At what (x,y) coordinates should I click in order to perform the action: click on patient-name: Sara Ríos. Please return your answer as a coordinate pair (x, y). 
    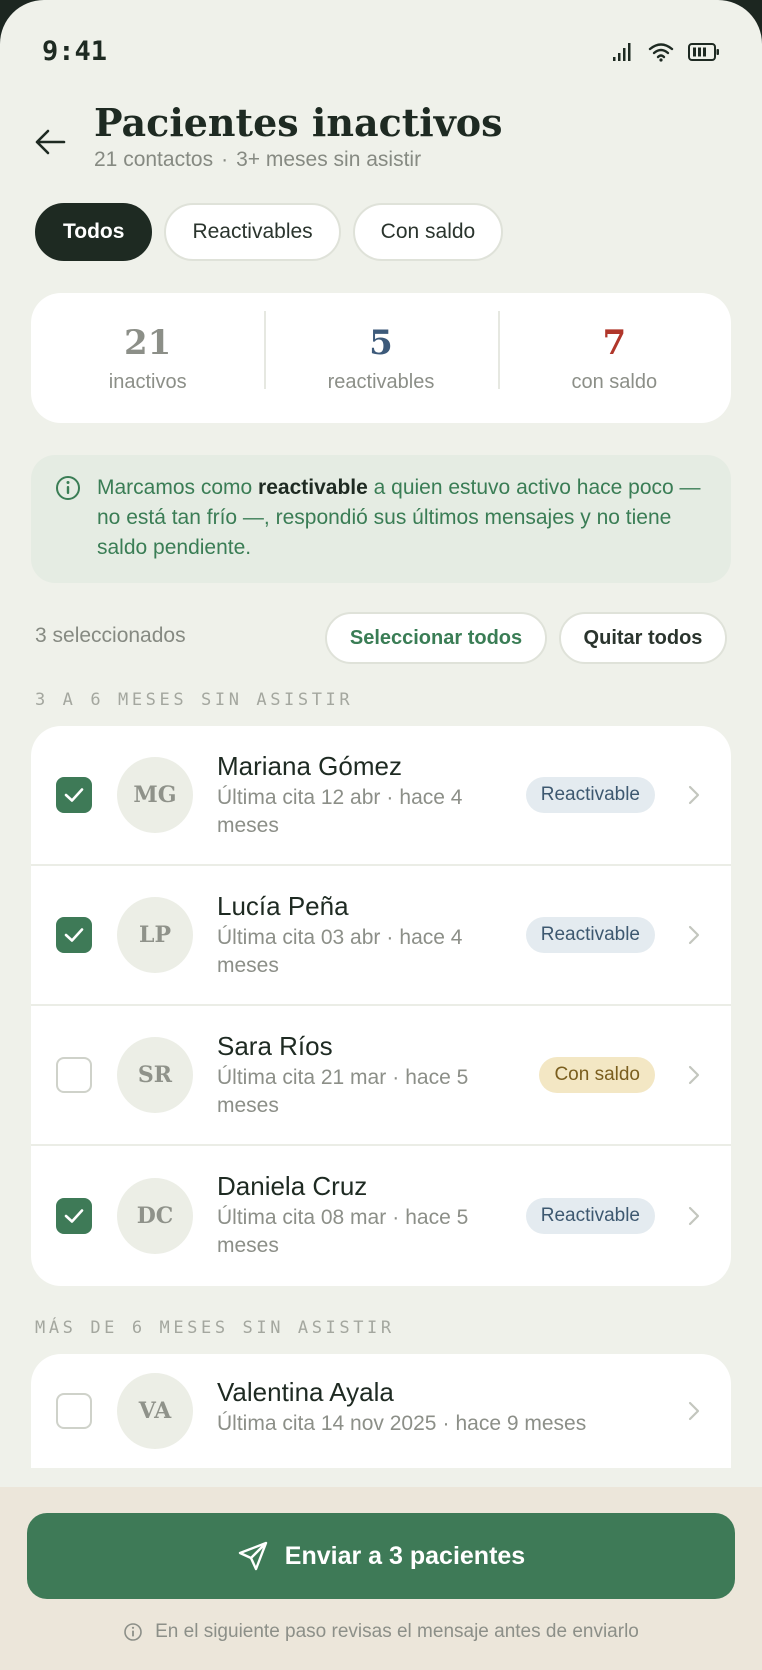
    Looking at the image, I should click on (275, 1046).